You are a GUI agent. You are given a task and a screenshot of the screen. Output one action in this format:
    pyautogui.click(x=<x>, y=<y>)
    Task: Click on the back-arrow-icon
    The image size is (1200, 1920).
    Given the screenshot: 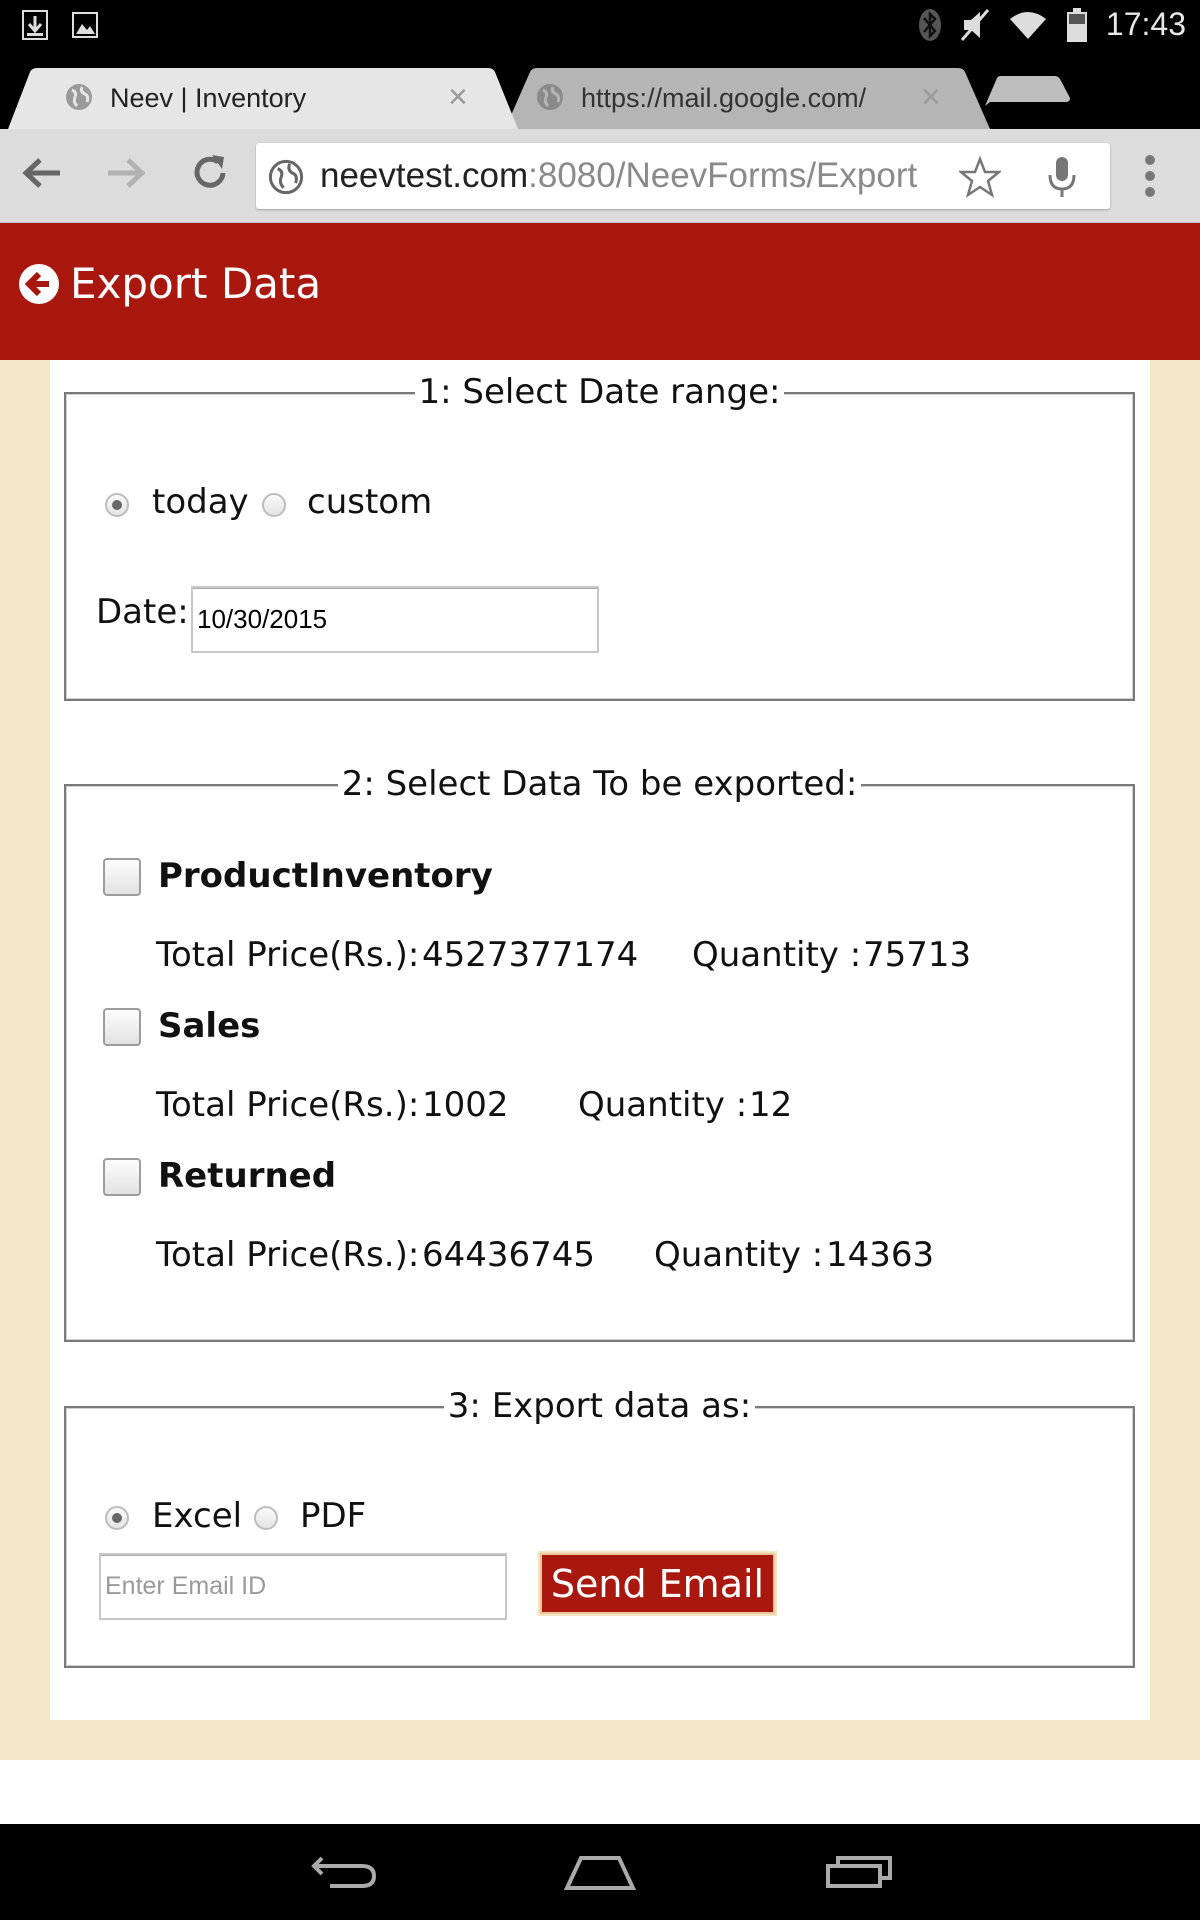 What is the action you would take?
    pyautogui.click(x=42, y=173)
    